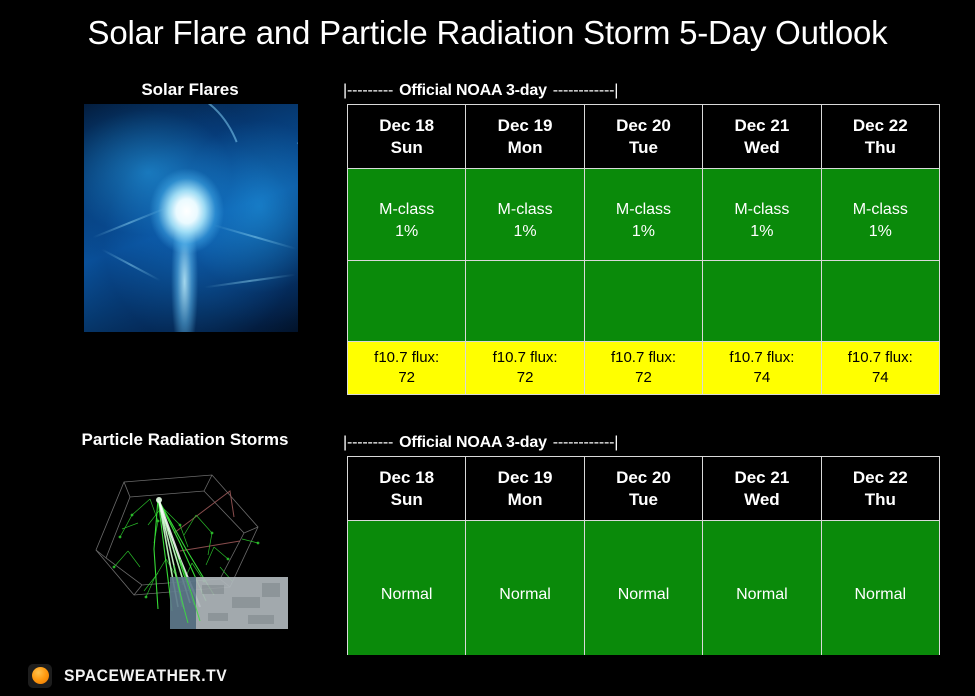 This screenshot has height=696, width=975. Describe the element at coordinates (407, 377) in the screenshot. I see `f107-value-0: 72` at that location.